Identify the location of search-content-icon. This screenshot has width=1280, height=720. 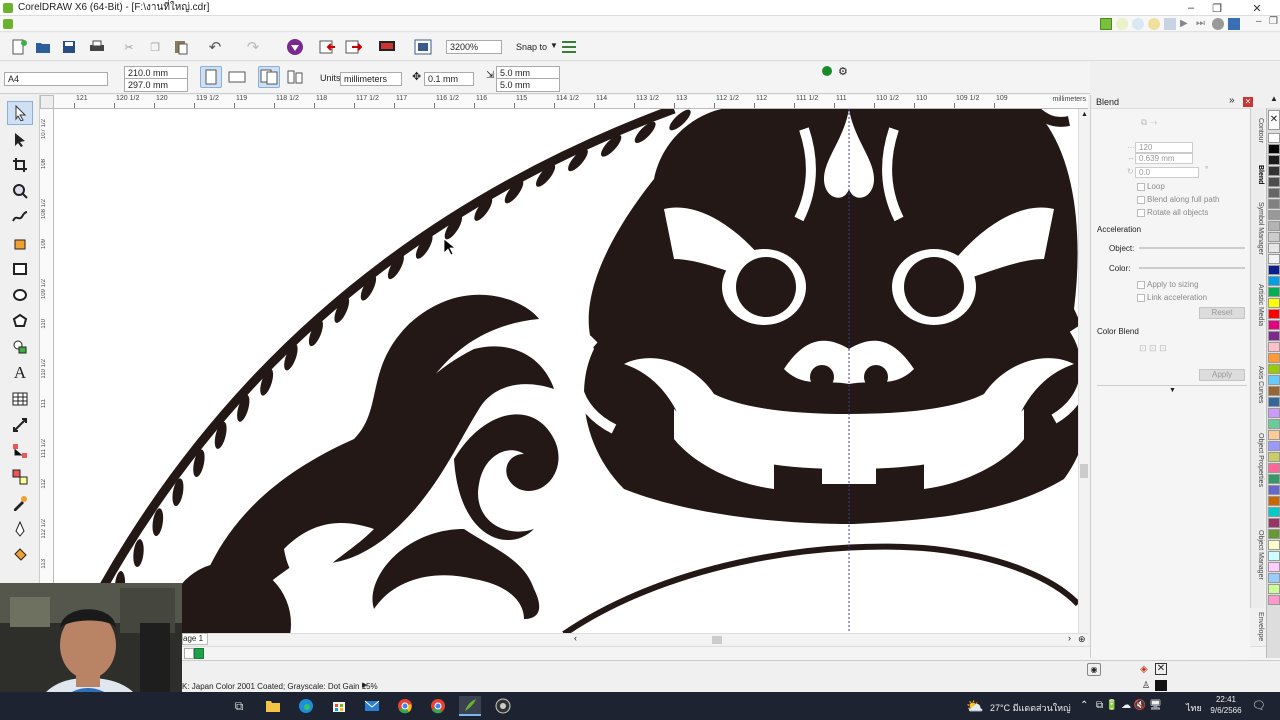
(295, 47).